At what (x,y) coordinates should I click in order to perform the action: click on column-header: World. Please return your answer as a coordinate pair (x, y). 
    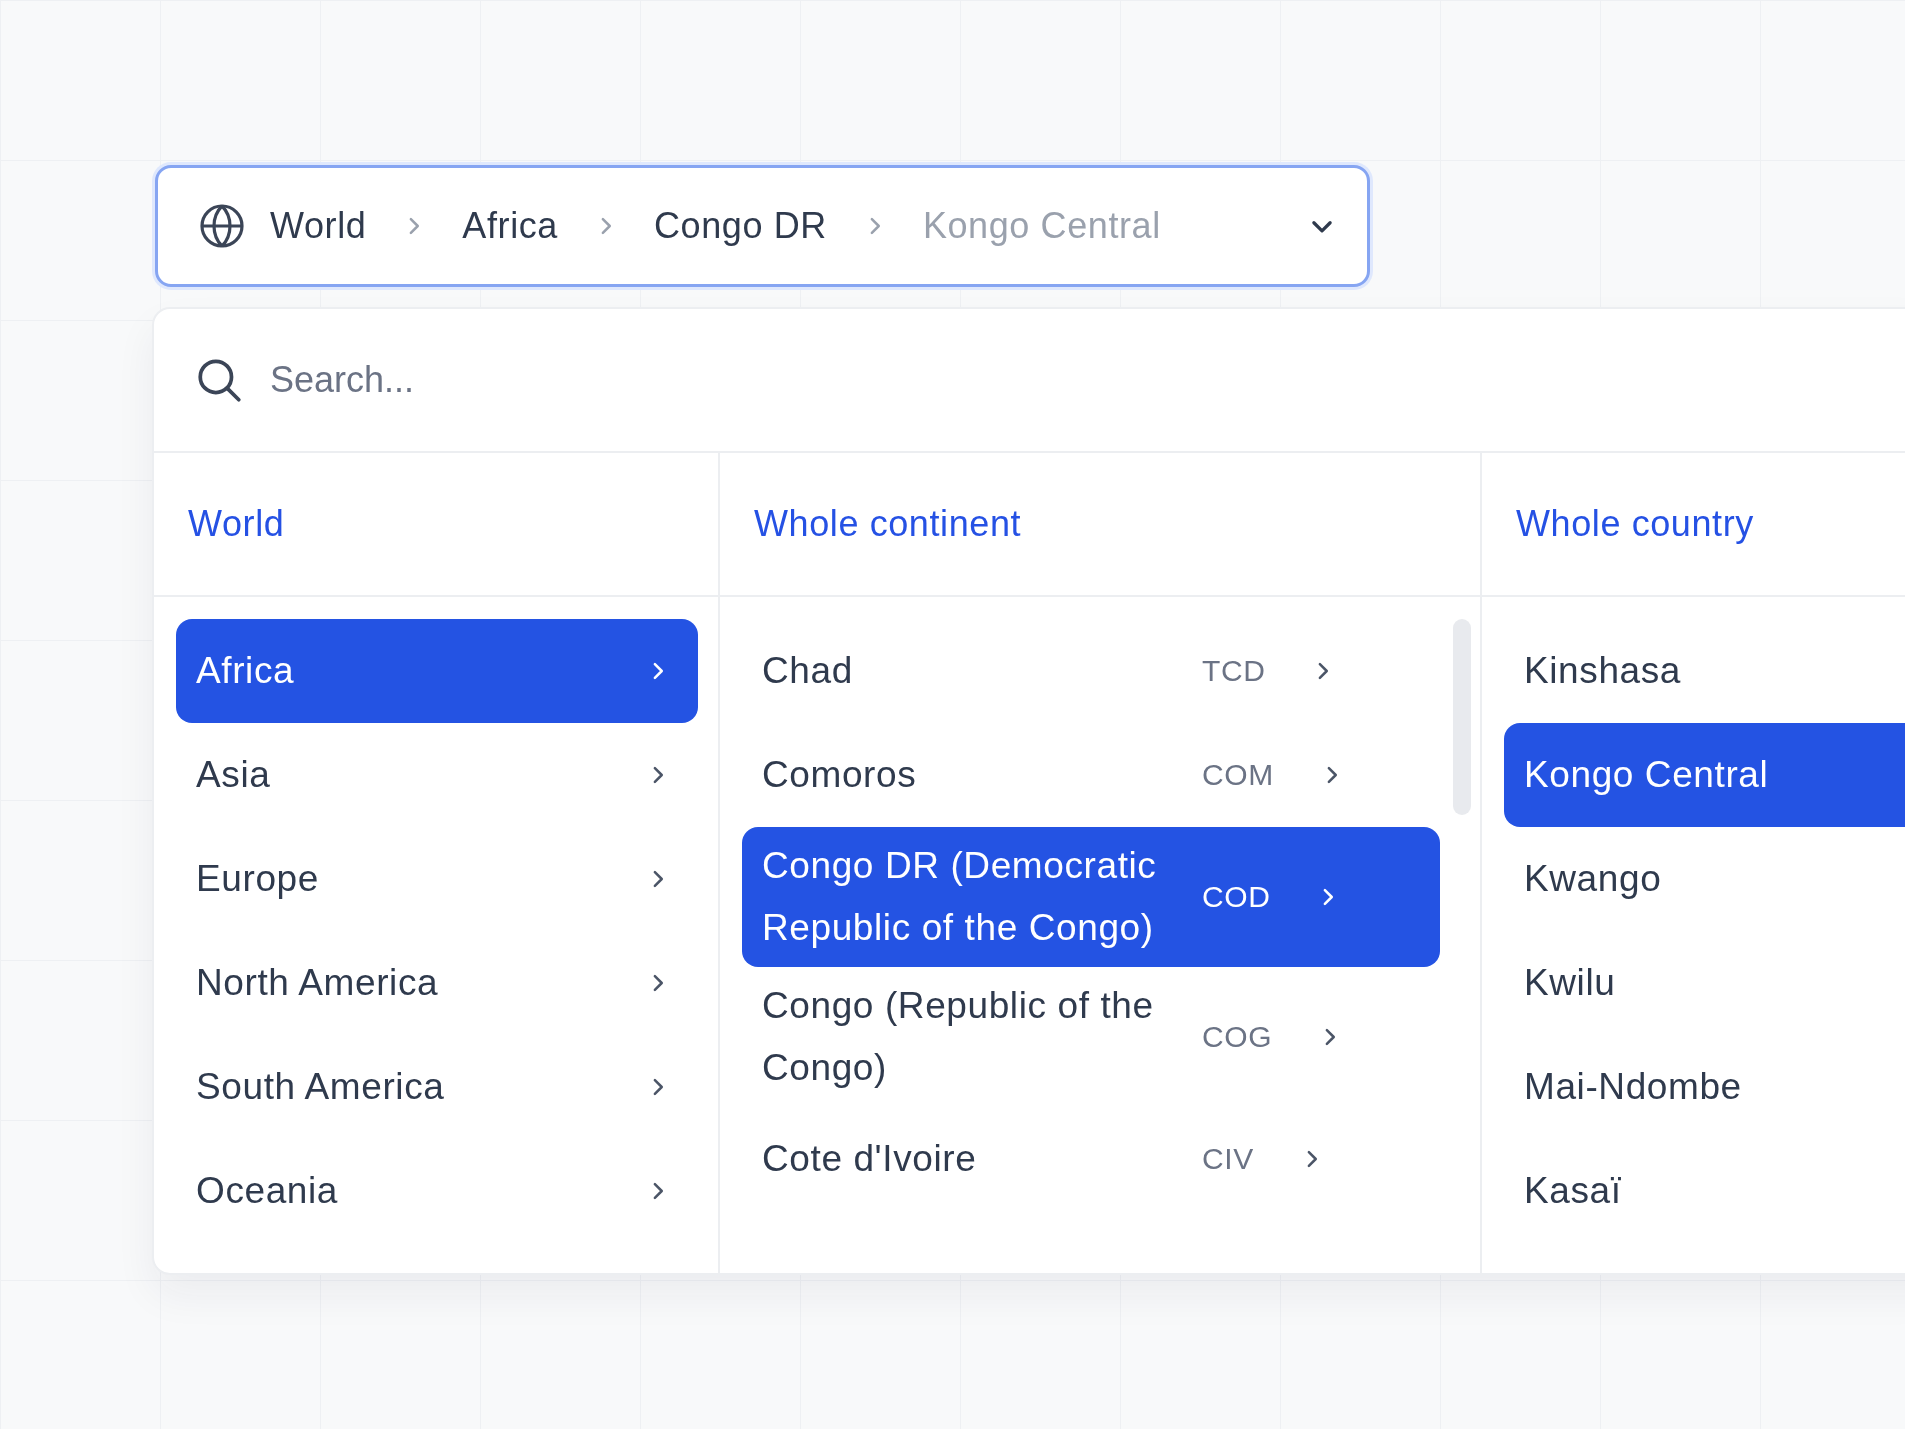
    Looking at the image, I should click on (436, 525).